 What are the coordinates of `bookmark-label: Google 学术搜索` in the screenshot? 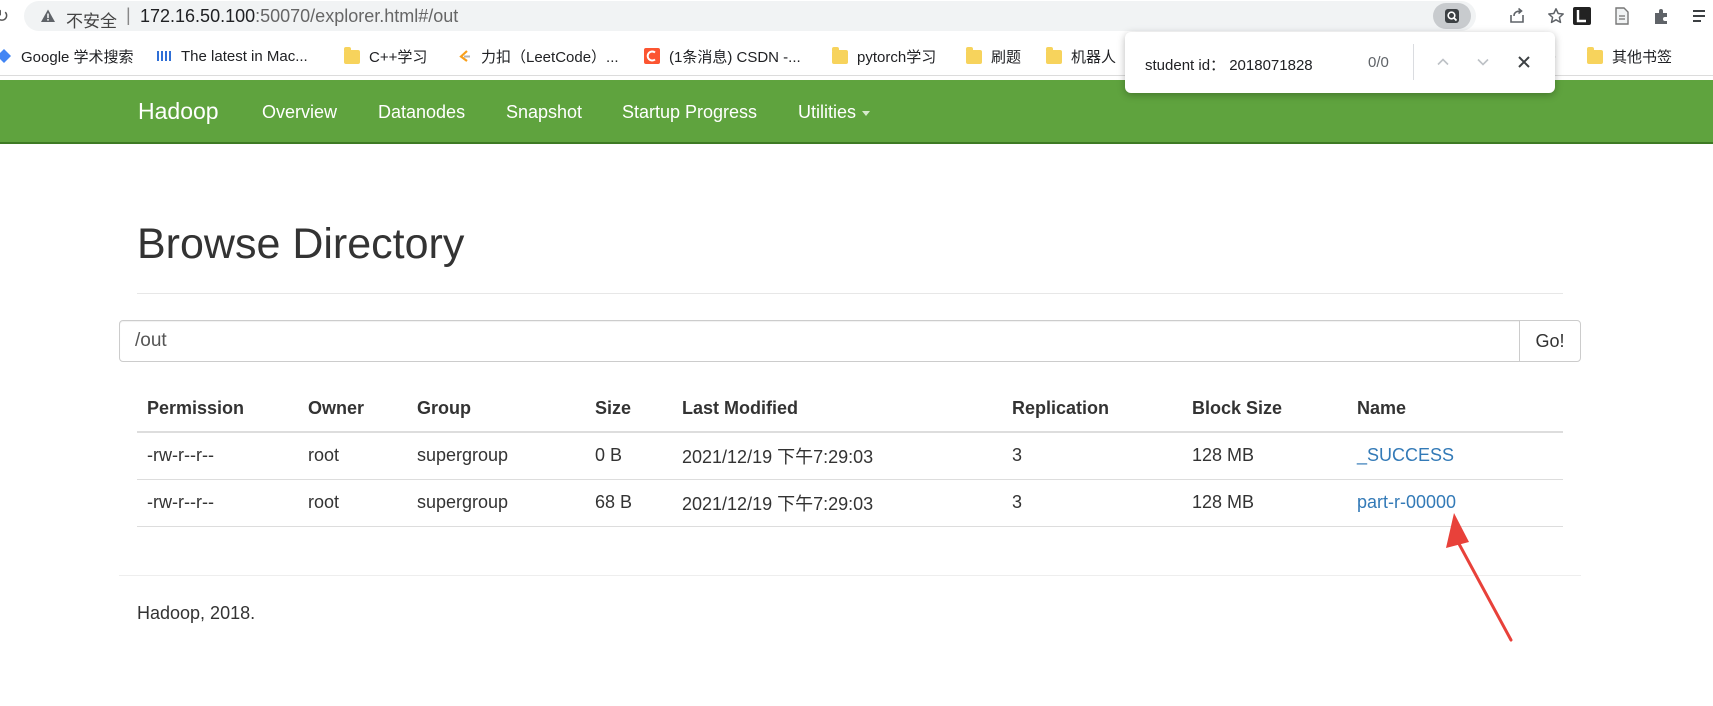 It's located at (77, 57).